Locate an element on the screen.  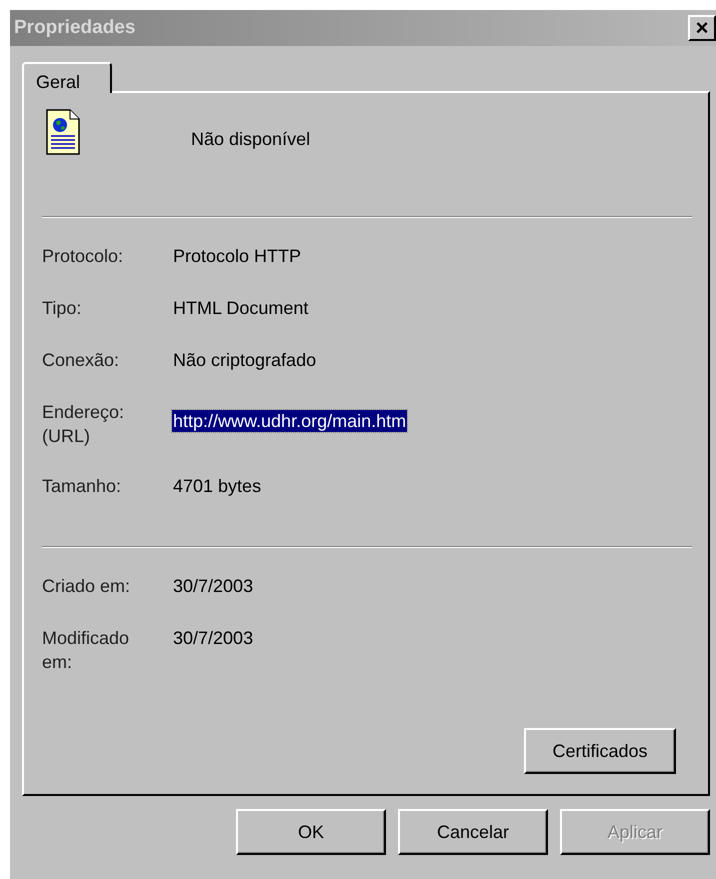
web-document-icon is located at coordinates (63, 132).